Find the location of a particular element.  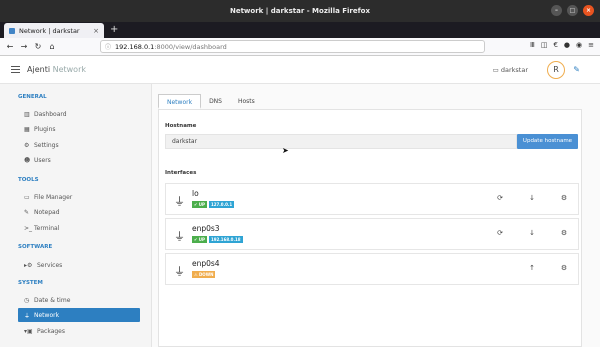

packages-icon: ▾▣ is located at coordinates (28, 331).